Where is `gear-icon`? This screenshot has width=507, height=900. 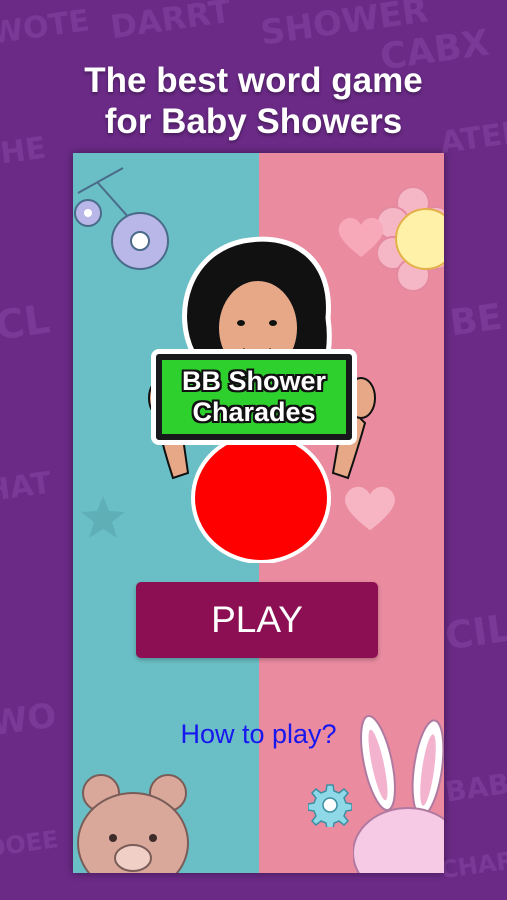 gear-icon is located at coordinates (330, 805).